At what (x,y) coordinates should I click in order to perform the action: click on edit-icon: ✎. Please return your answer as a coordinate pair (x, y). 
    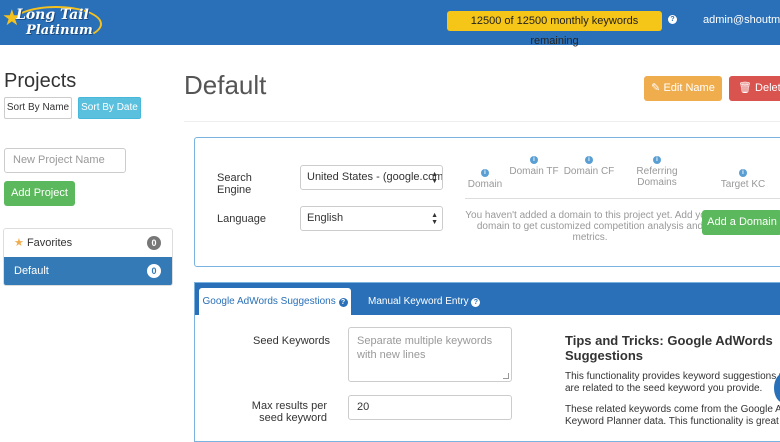
    Looking at the image, I should click on (656, 88).